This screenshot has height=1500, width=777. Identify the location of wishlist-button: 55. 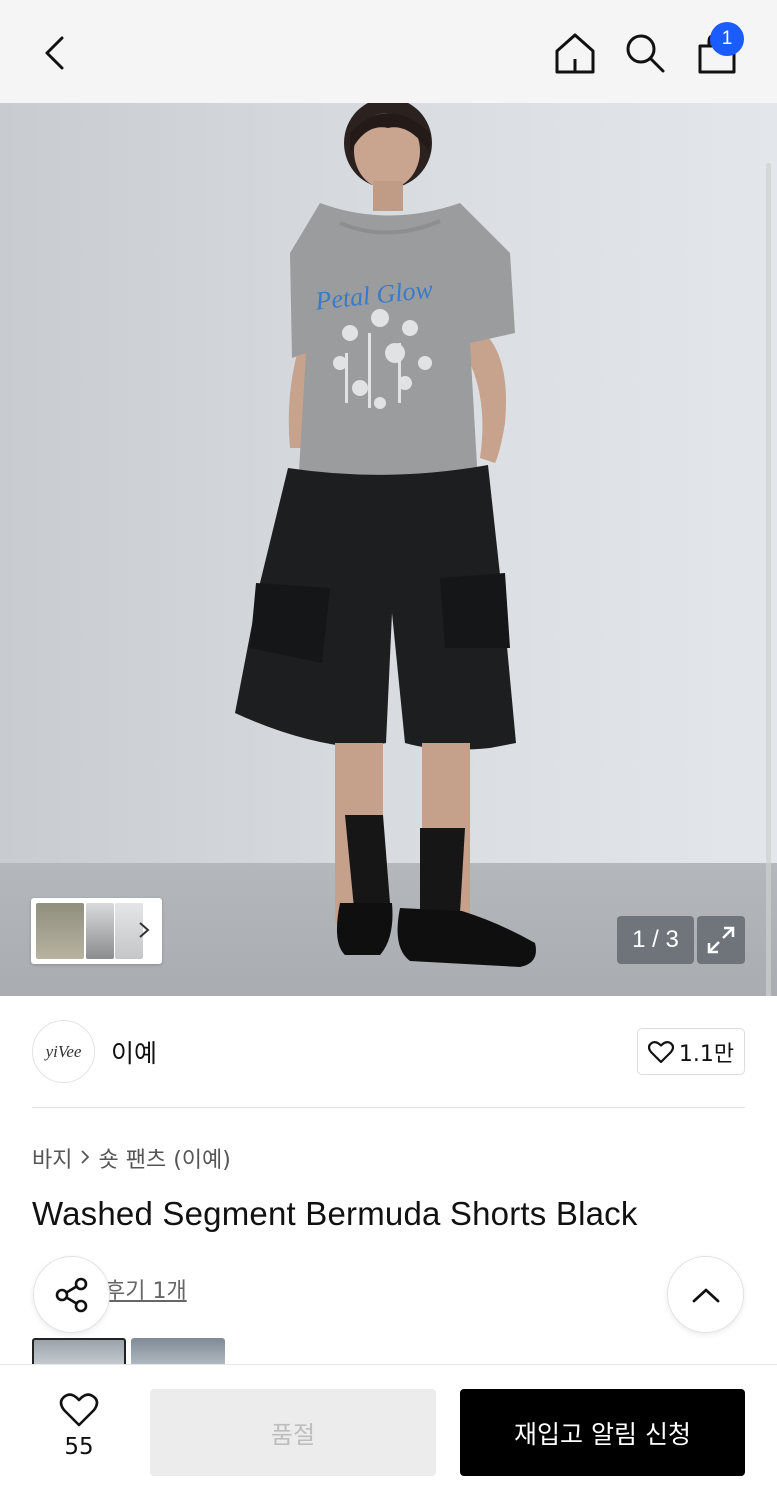
(79, 1432).